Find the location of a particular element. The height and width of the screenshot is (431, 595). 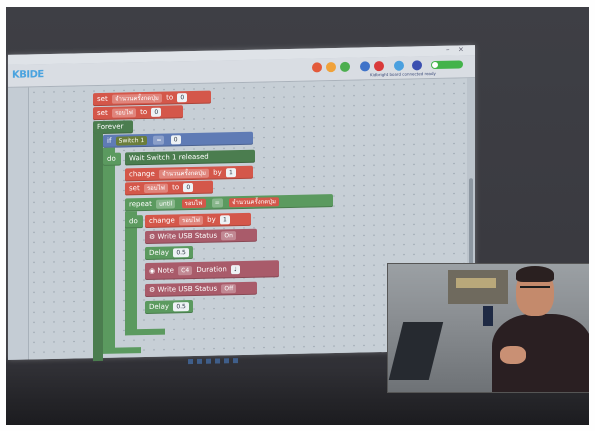

equipment-box is located at coordinates (476, 283).